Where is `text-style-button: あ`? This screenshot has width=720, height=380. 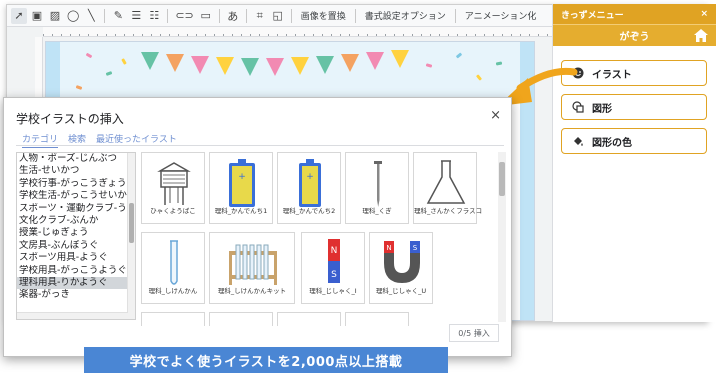
text-style-button: あ is located at coordinates (233, 16).